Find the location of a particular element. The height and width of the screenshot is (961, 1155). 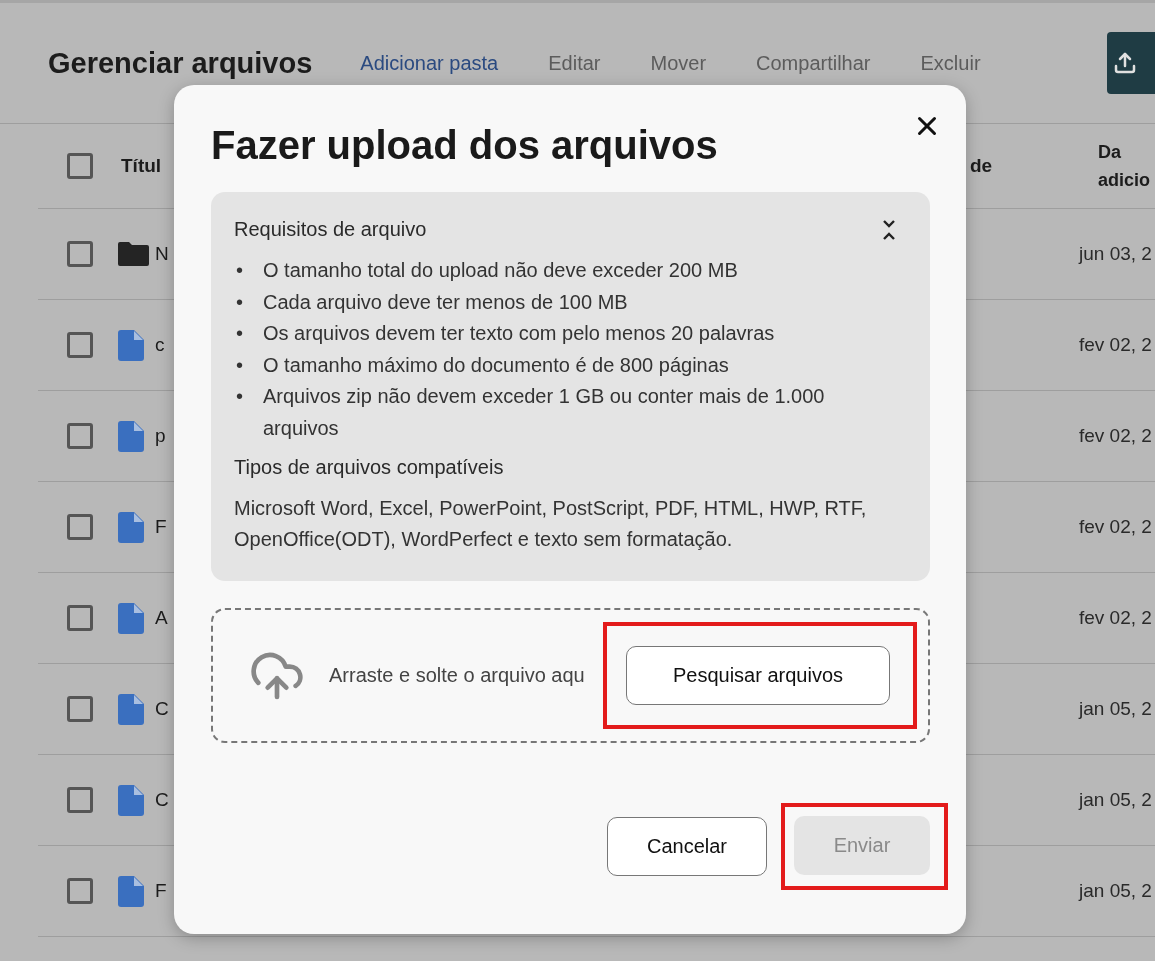

drop-hint: Arraste e solte o arquivo aqu is located at coordinates (457, 675).